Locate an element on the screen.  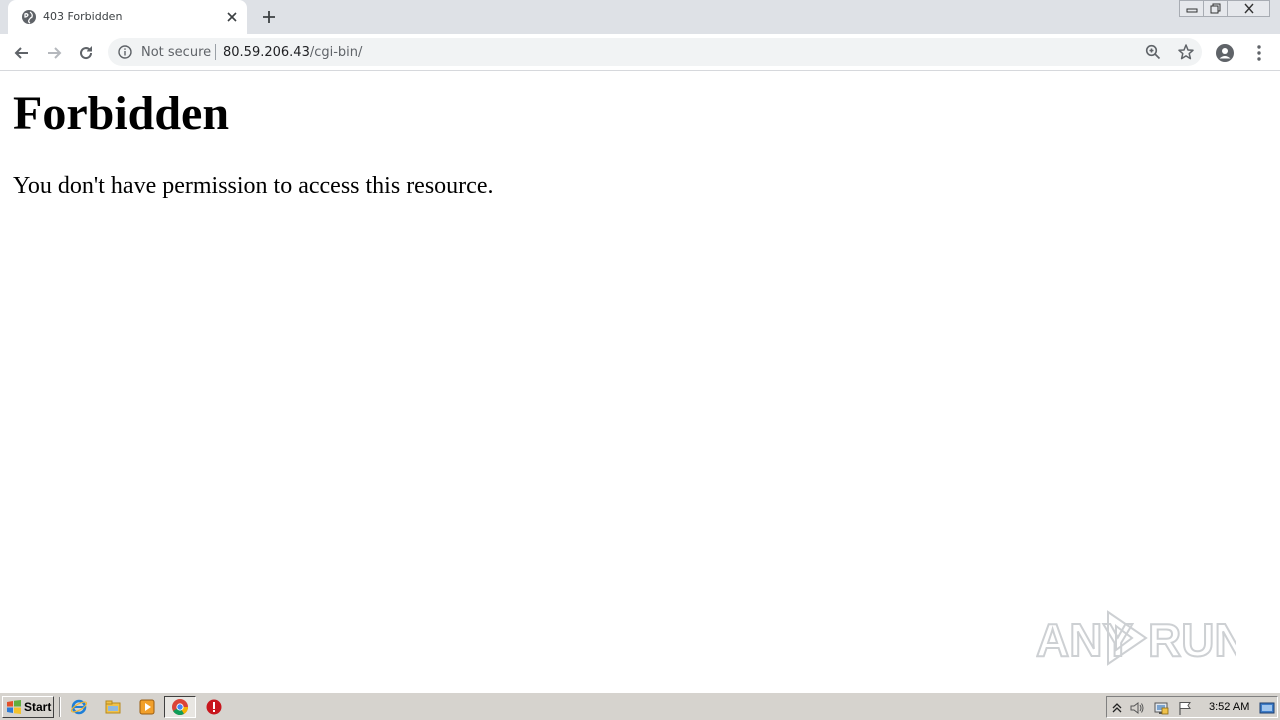
taskbar: Start 3:52 AM is located at coordinates (640, 706).